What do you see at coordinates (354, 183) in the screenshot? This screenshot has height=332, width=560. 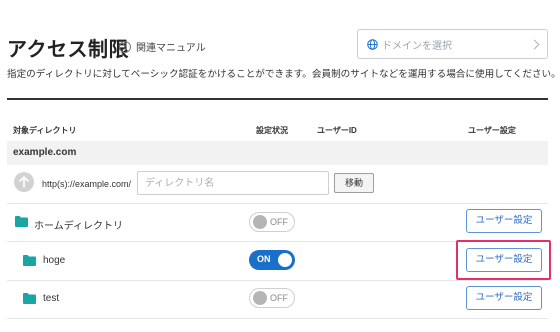 I see `move-button: 移動` at bounding box center [354, 183].